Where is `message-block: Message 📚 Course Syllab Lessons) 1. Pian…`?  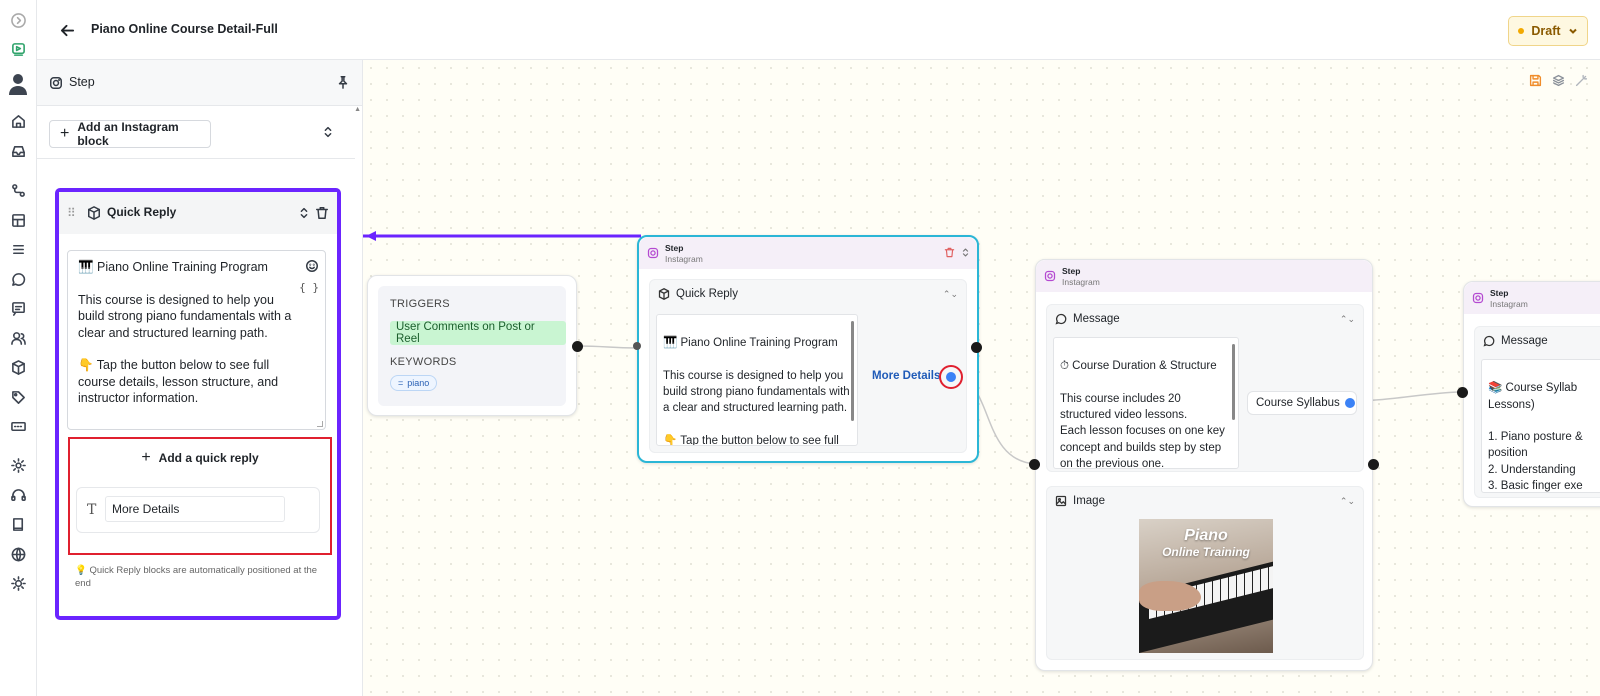 message-block: Message 📚 Course Syllab Lessons) 1. Pian… is located at coordinates (1537, 412).